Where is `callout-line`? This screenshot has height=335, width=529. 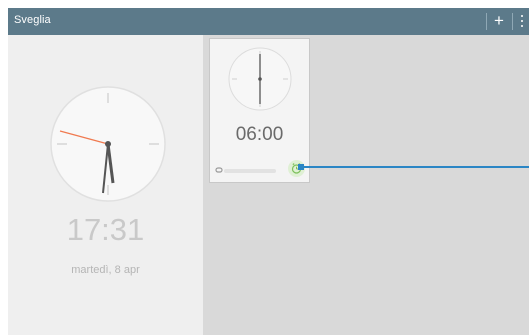 callout-line is located at coordinates (416, 167).